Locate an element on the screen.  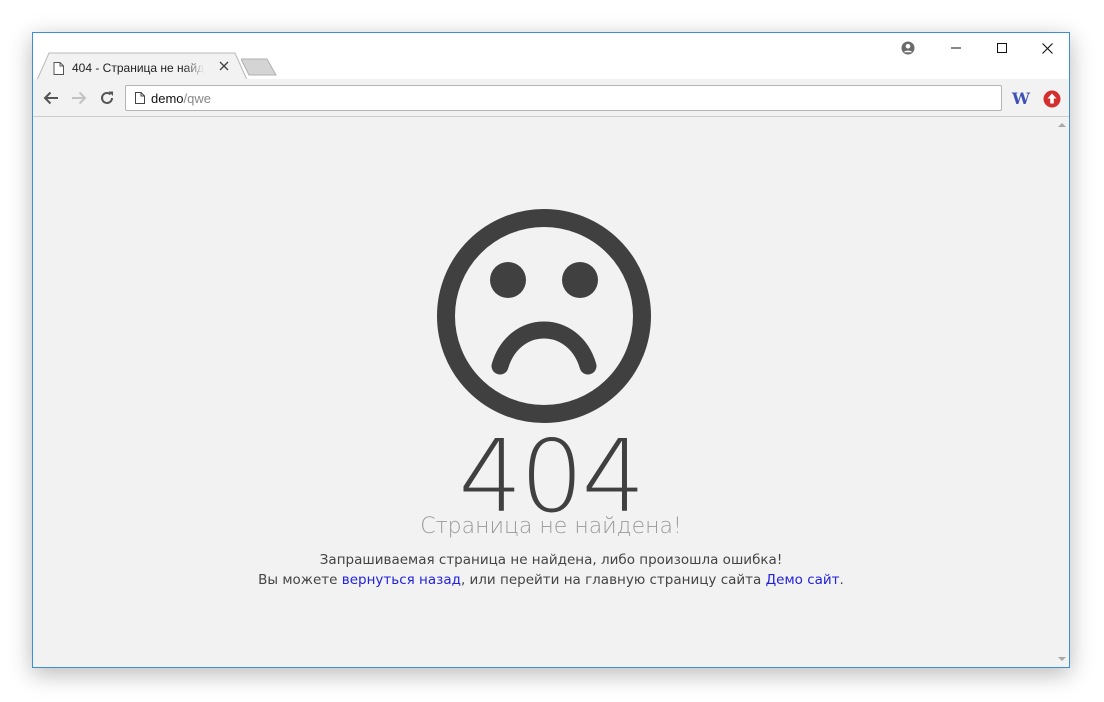
sad-face-icon is located at coordinates (544, 316).